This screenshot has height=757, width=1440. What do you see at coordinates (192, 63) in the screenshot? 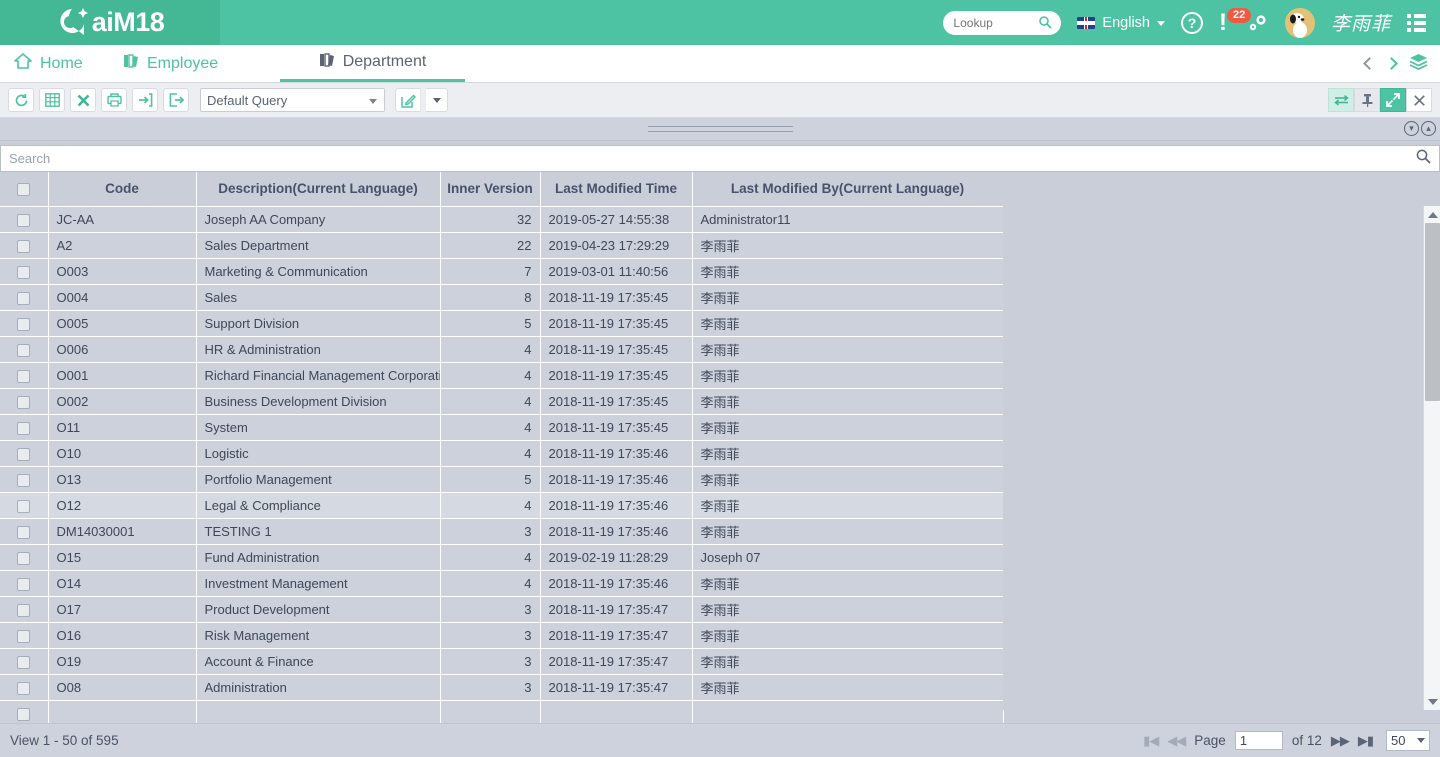
I see `tab-employee: Employee` at bounding box center [192, 63].